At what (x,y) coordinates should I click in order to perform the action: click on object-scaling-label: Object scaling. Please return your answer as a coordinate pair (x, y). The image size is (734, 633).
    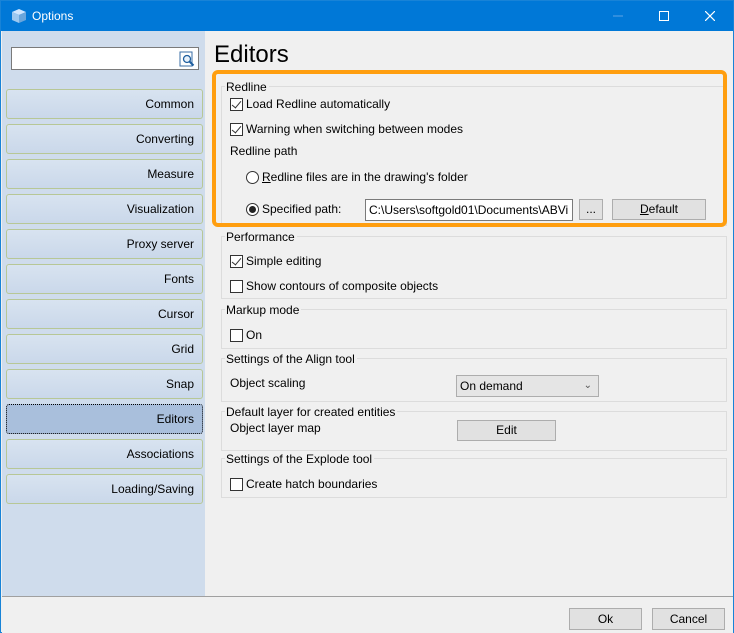
    Looking at the image, I should click on (268, 383).